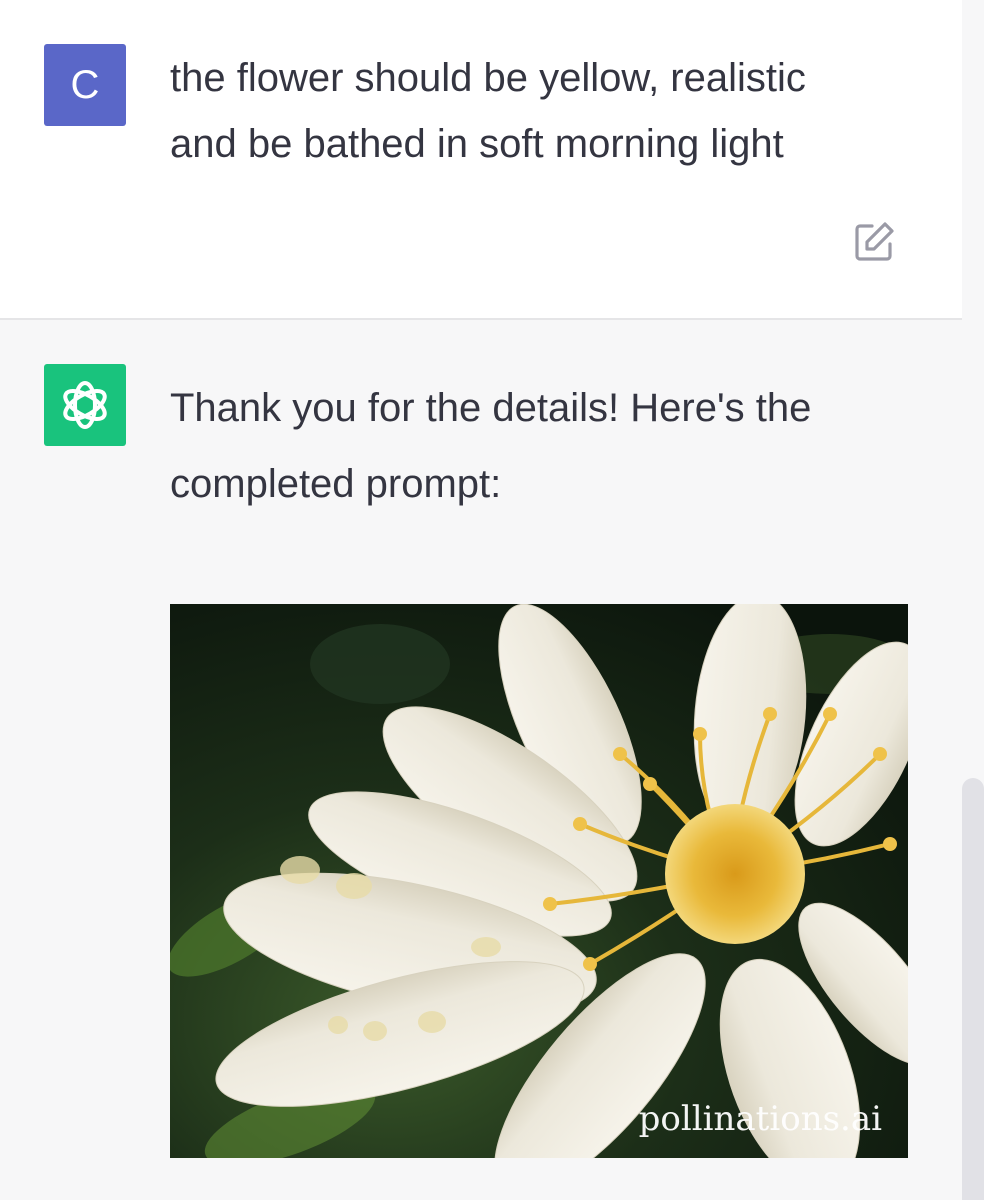  Describe the element at coordinates (874, 242) in the screenshot. I see `edit-icon` at that location.